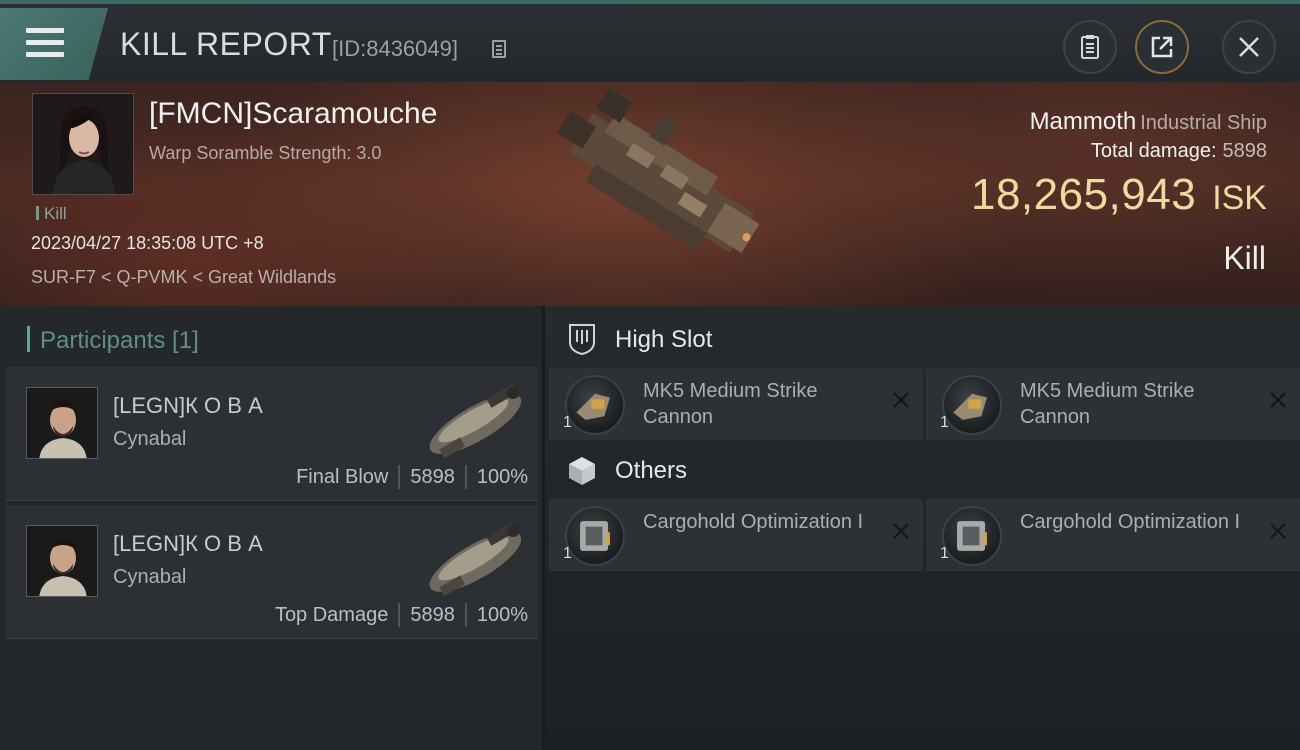 This screenshot has height=750, width=1300. Describe the element at coordinates (1153, 151) in the screenshot. I see `total-damage-label: Total damage:` at that location.